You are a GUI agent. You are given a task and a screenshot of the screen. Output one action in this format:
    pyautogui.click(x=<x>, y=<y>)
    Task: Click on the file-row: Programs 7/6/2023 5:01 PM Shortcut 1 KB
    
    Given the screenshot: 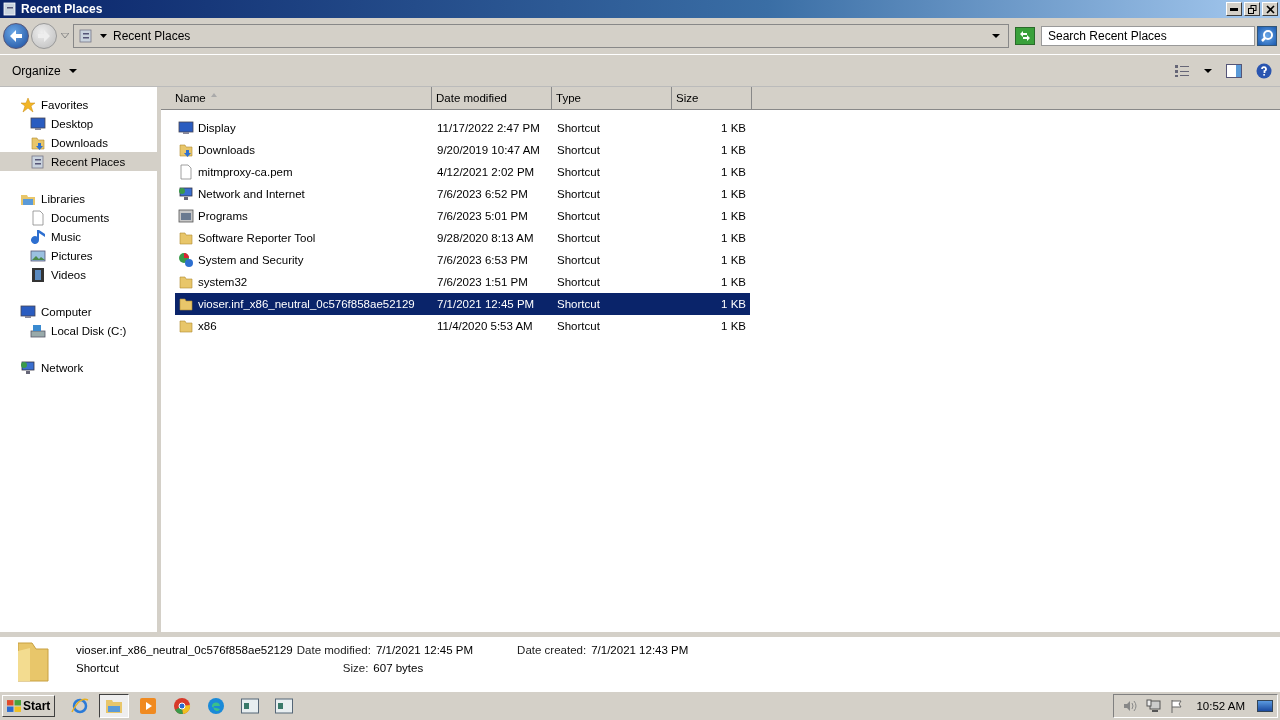 What is the action you would take?
    pyautogui.click(x=462, y=216)
    